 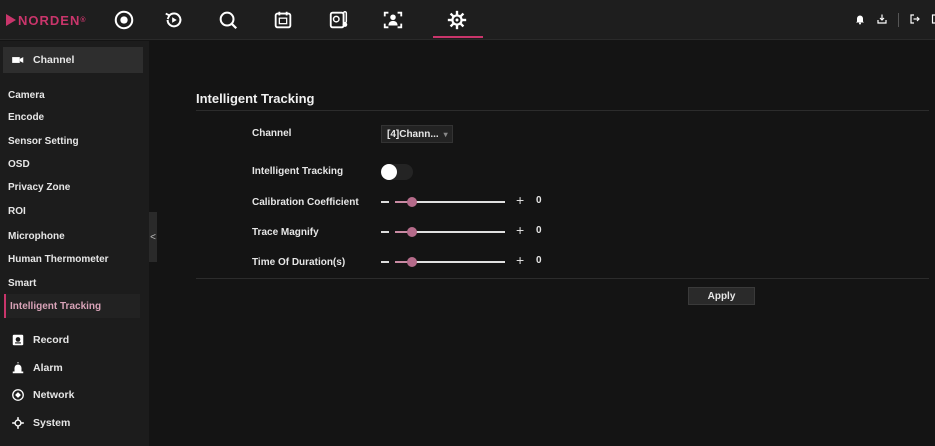 What do you see at coordinates (445, 134) in the screenshot?
I see `chevron-down-icon: ▾` at bounding box center [445, 134].